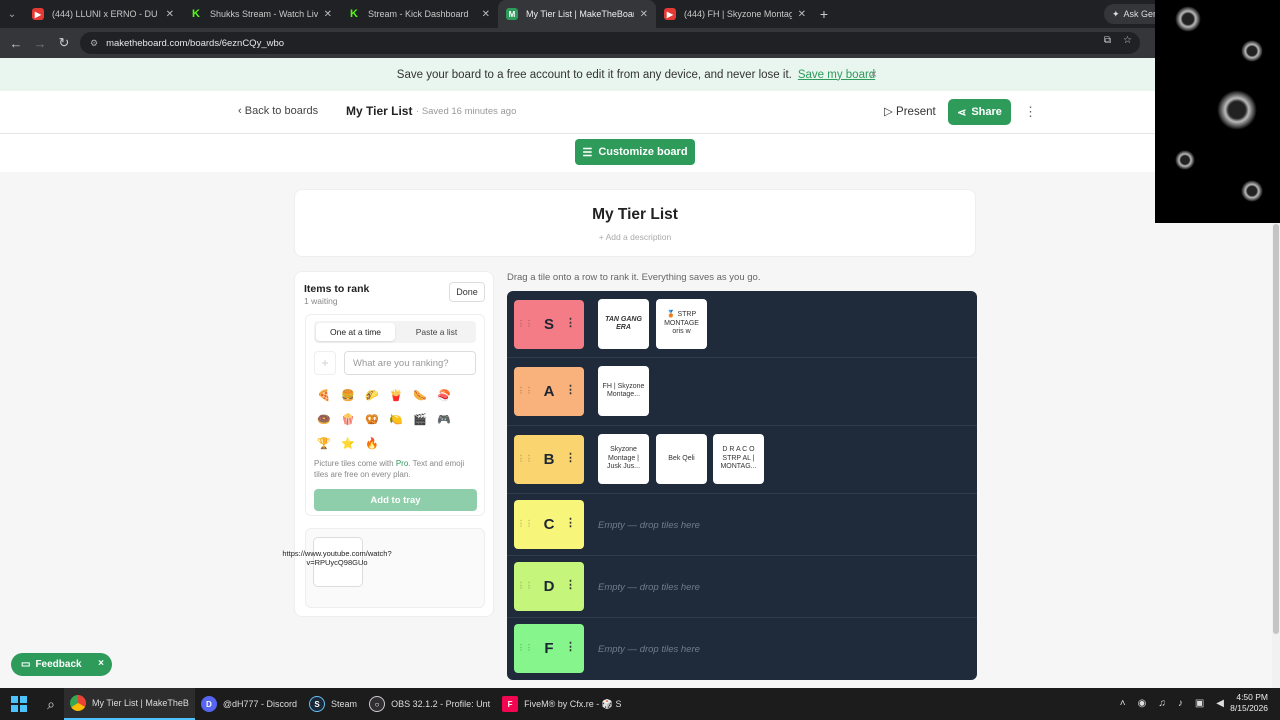 The width and height of the screenshot is (1280, 720). What do you see at coordinates (1142, 703) in the screenshot?
I see `steam-tray-icon: ◉` at bounding box center [1142, 703].